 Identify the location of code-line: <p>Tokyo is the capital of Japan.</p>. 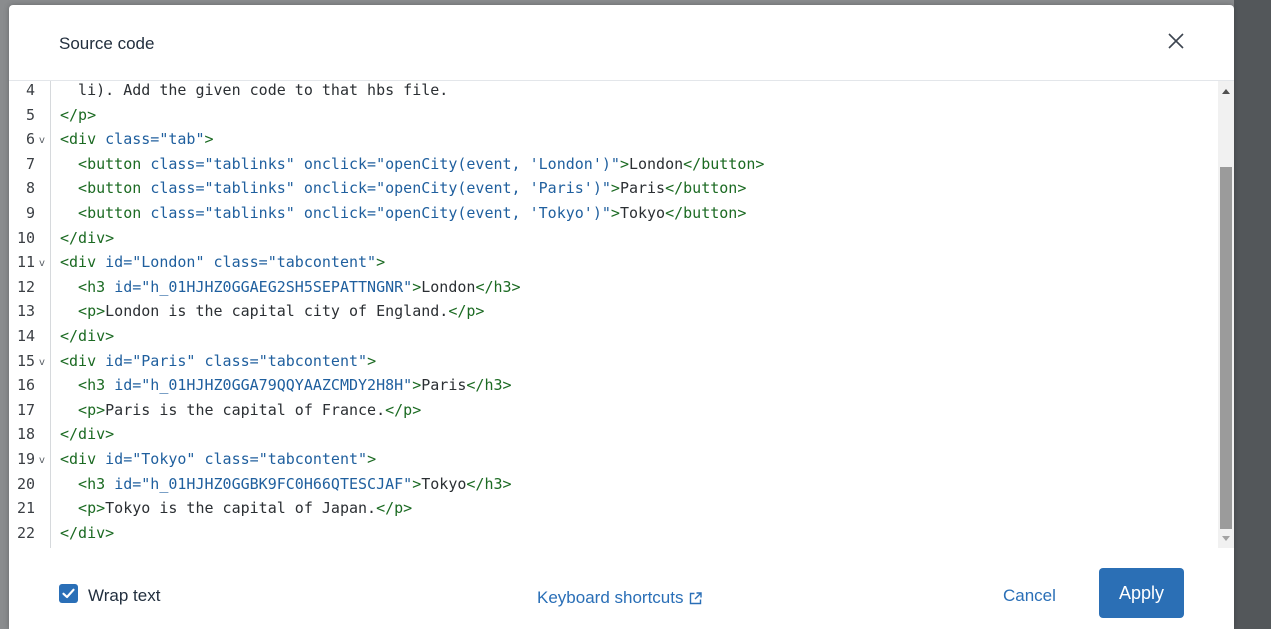
(236, 508).